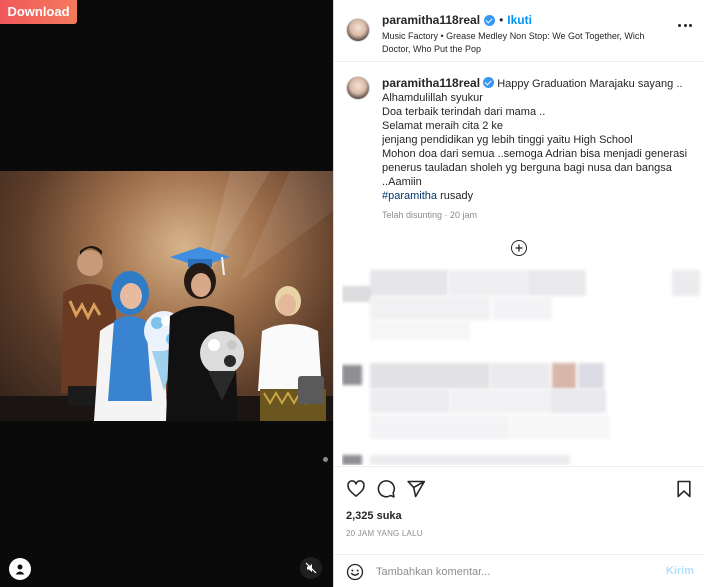  What do you see at coordinates (374, 516) in the screenshot?
I see `like-count: 2,325 suka` at bounding box center [374, 516].